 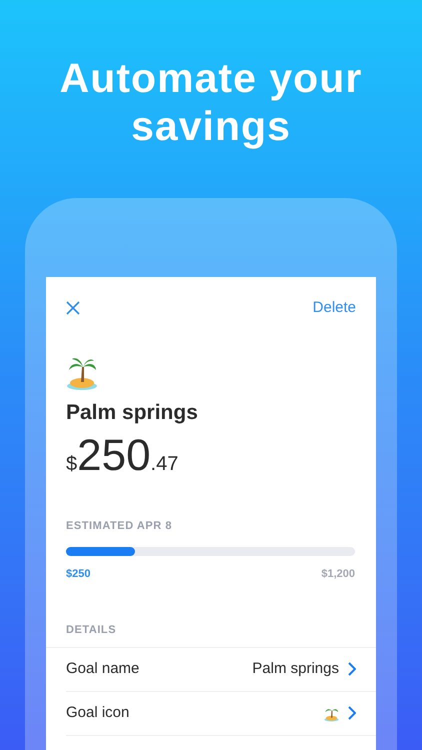 I want to click on headline: Automate your savings, so click(x=211, y=102).